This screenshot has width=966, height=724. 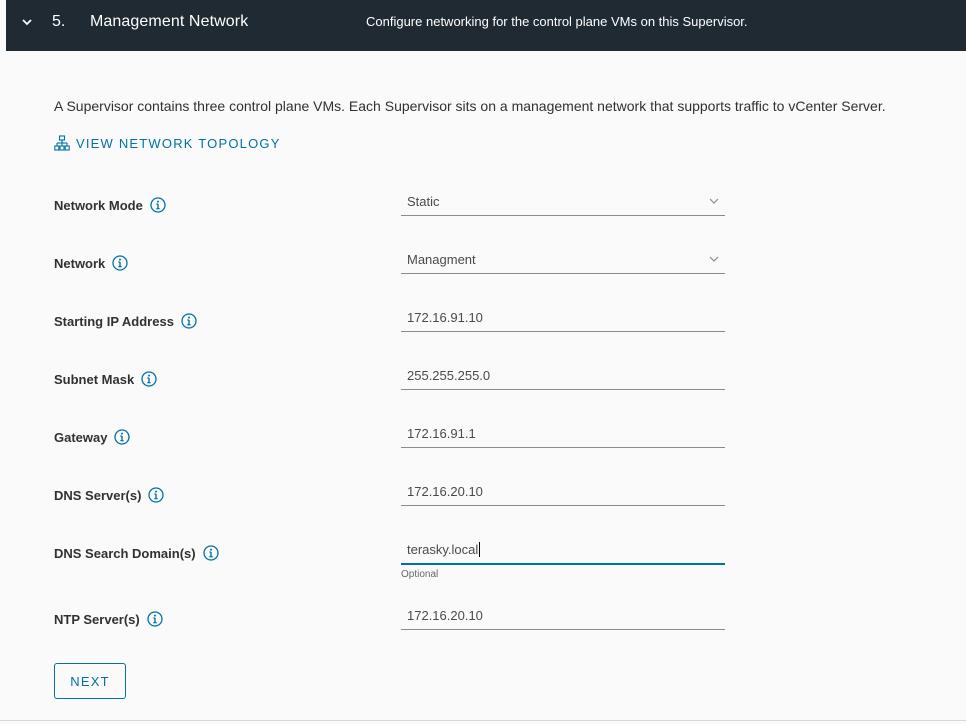 What do you see at coordinates (81, 437) in the screenshot?
I see `gateway-label-text: Gateway` at bounding box center [81, 437].